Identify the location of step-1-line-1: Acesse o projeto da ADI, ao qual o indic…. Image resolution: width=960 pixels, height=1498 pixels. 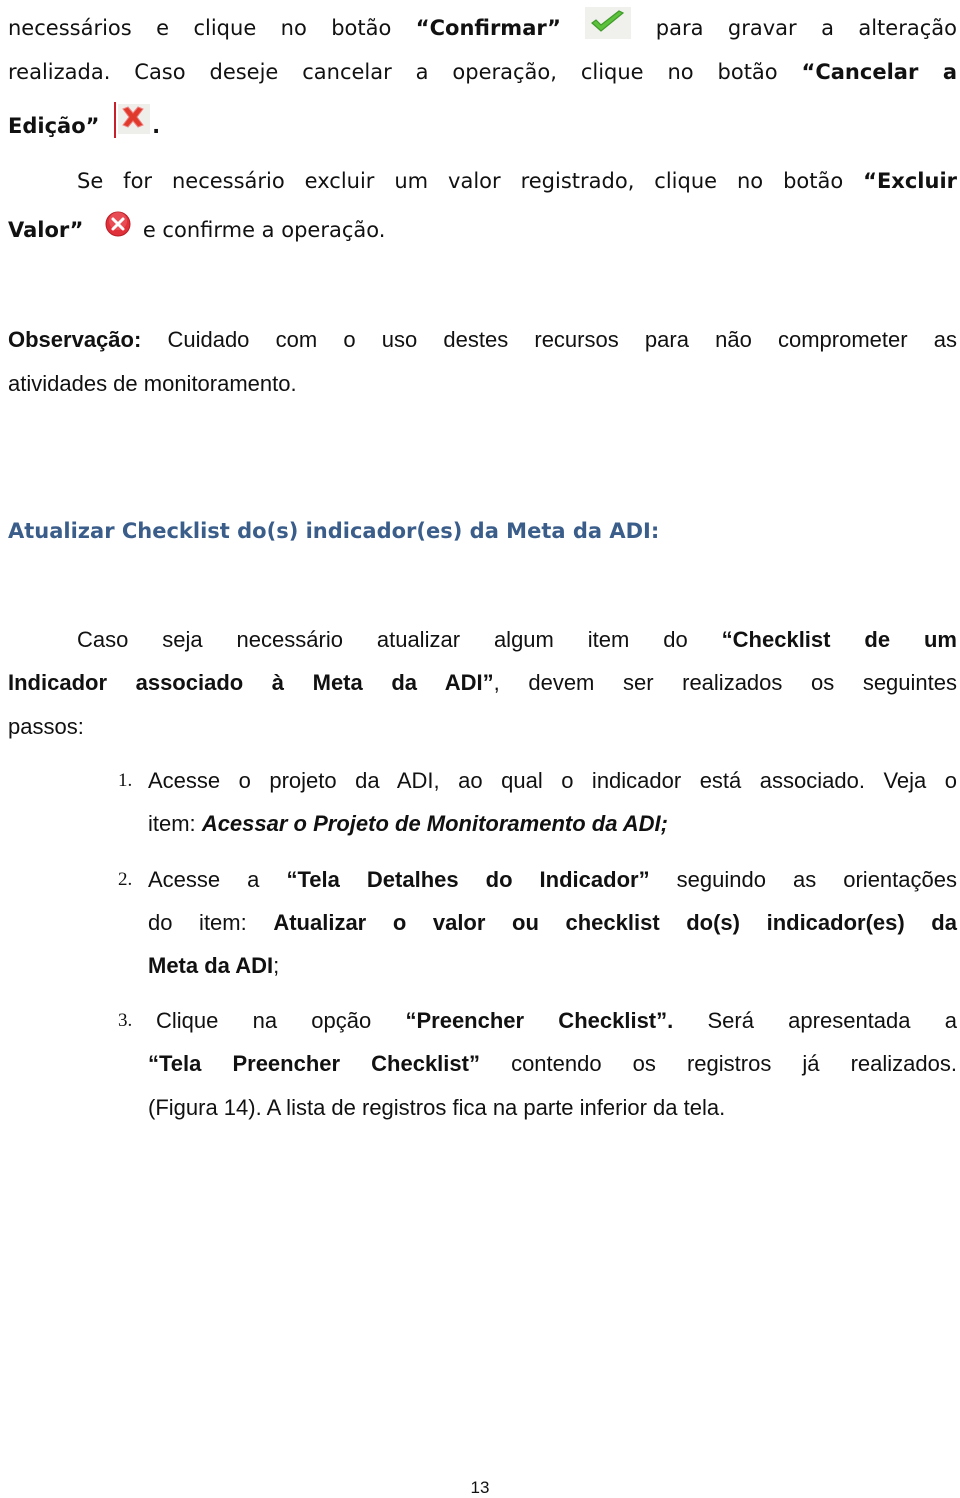
(552, 781).